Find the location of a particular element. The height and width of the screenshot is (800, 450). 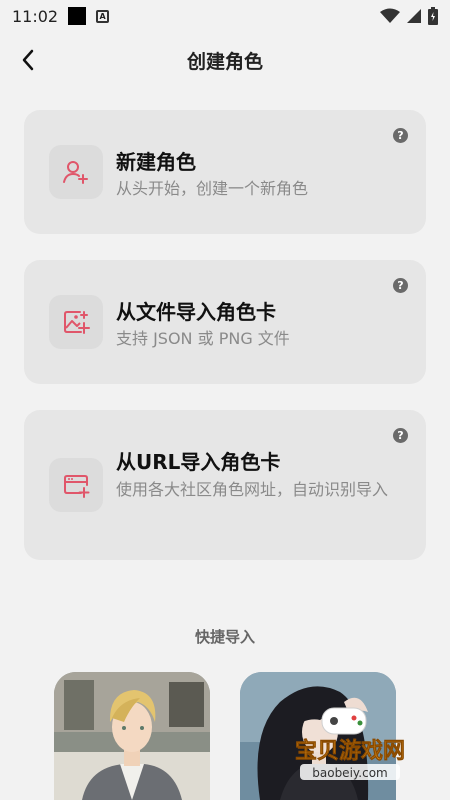

card-description: 从头开始，创建一个新角色 is located at coordinates (212, 188).